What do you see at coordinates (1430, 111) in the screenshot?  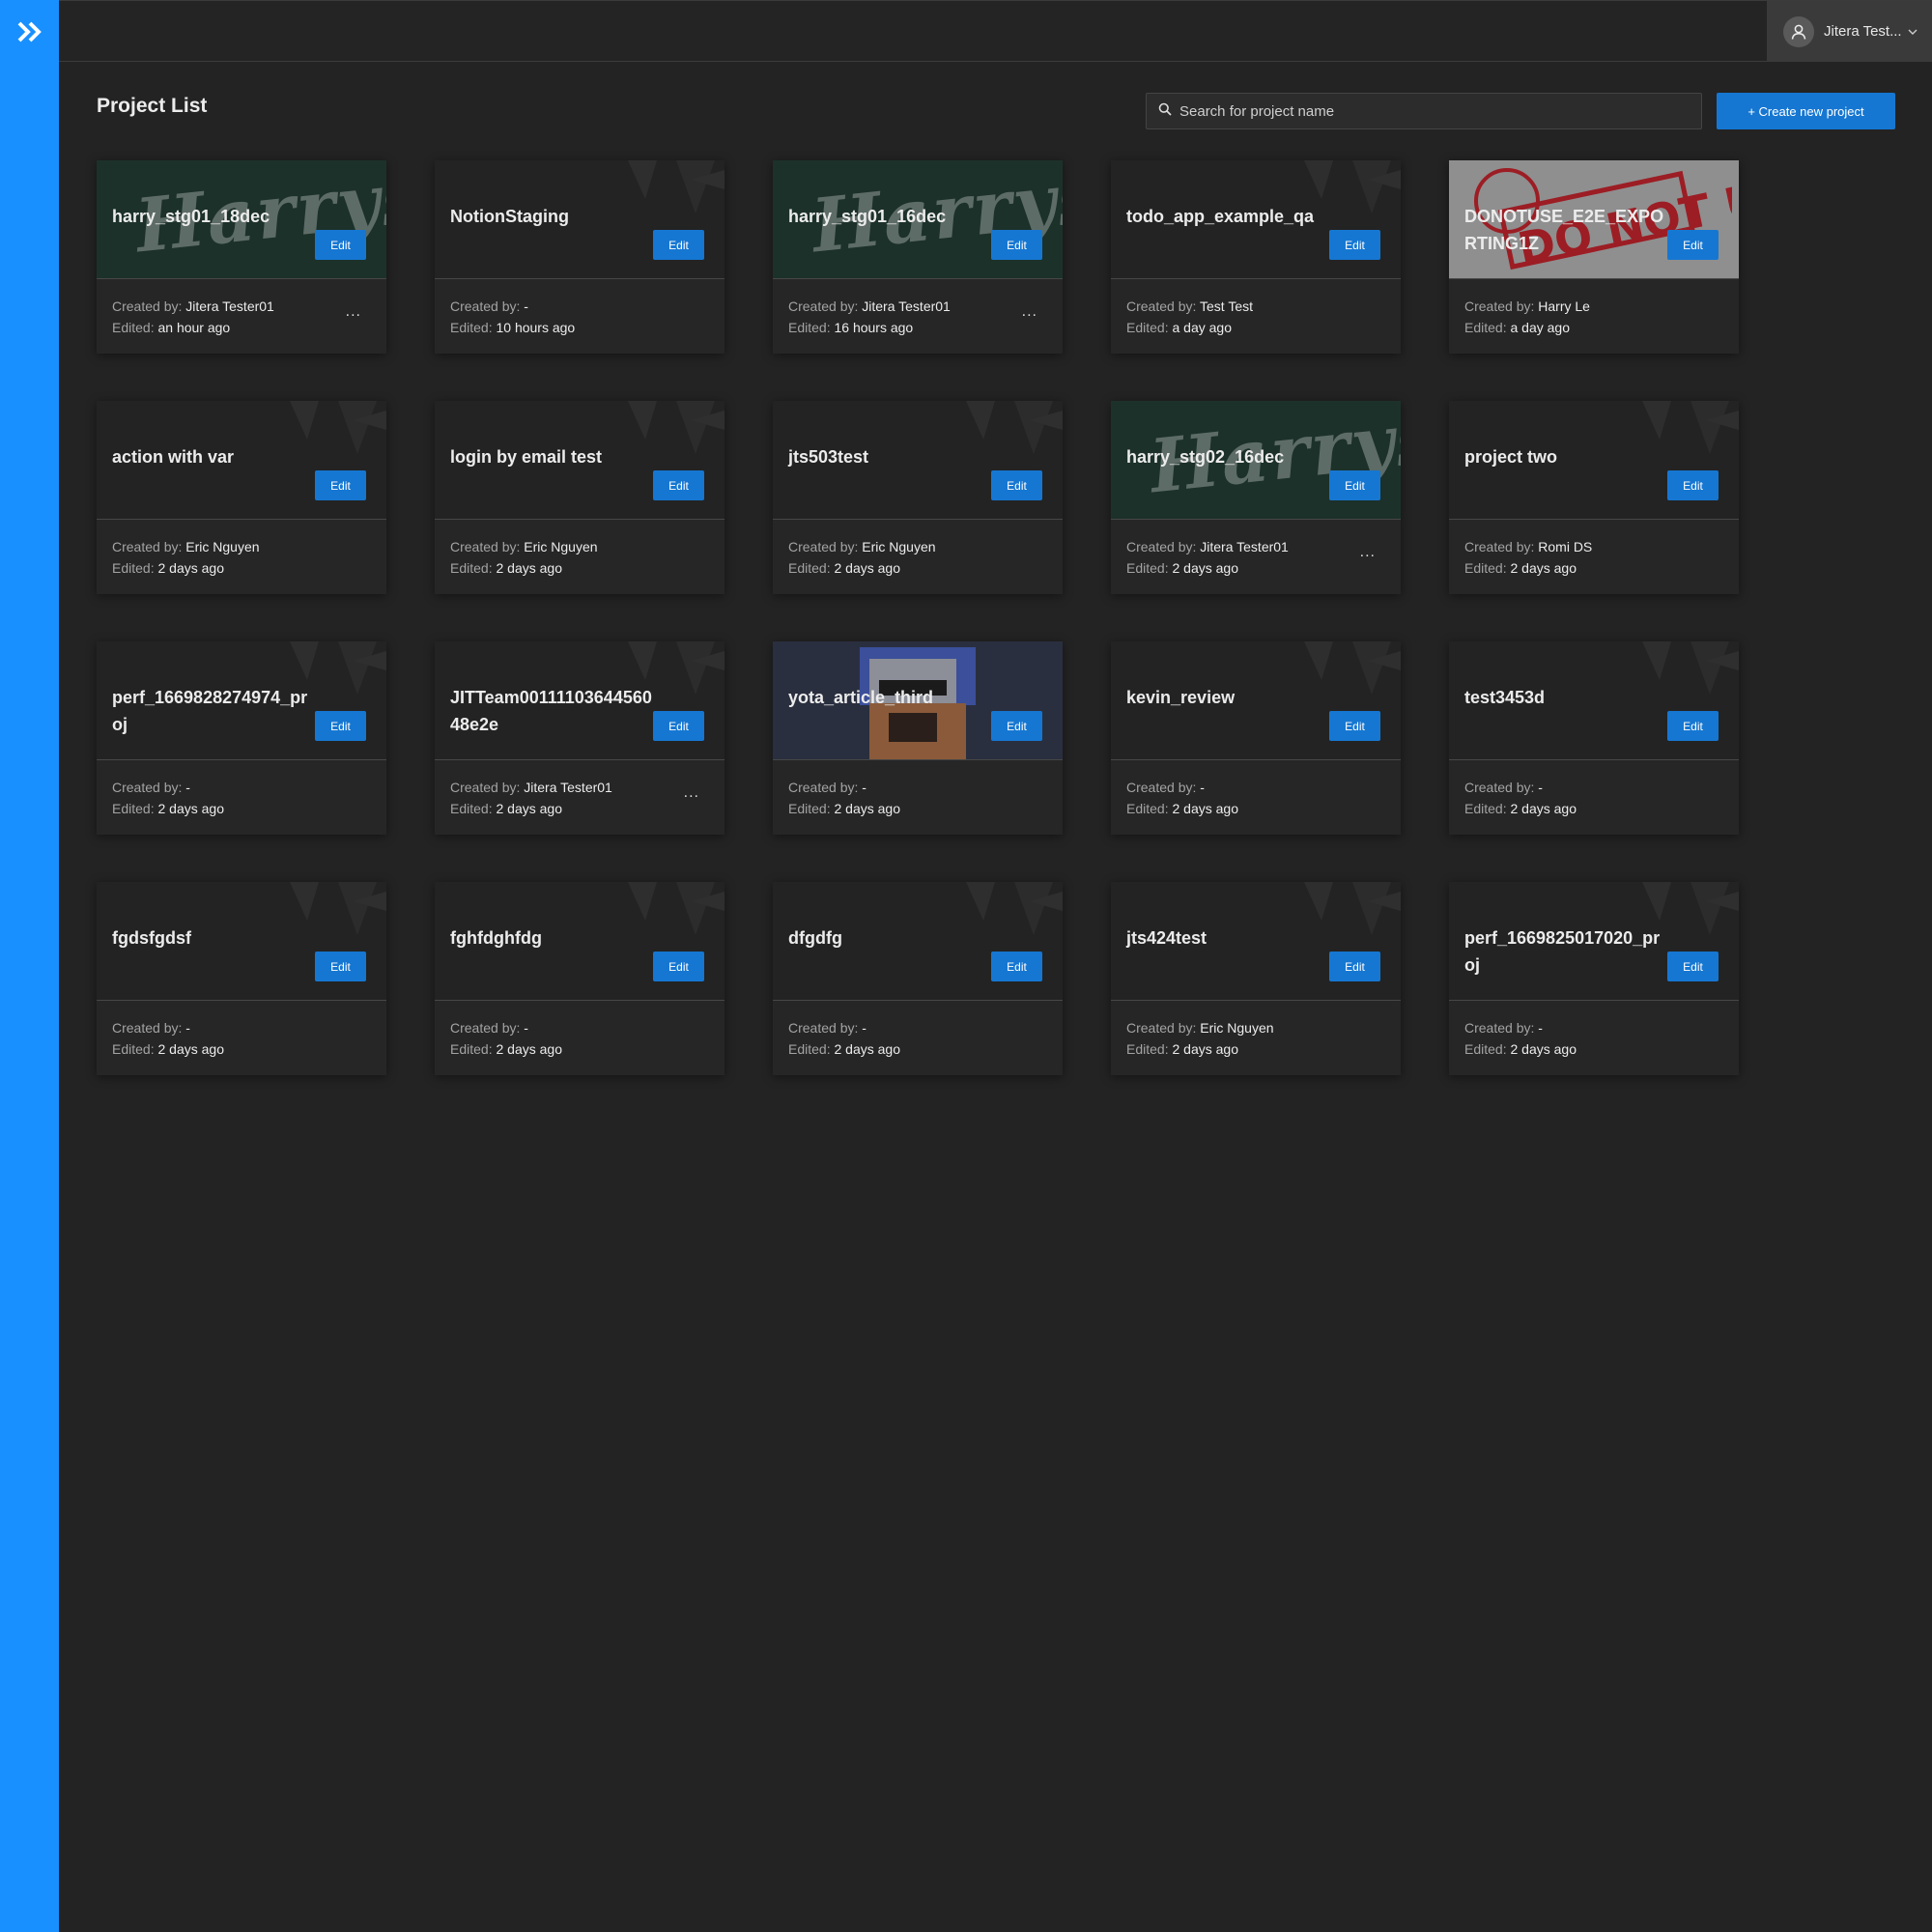 I see `search-input` at bounding box center [1430, 111].